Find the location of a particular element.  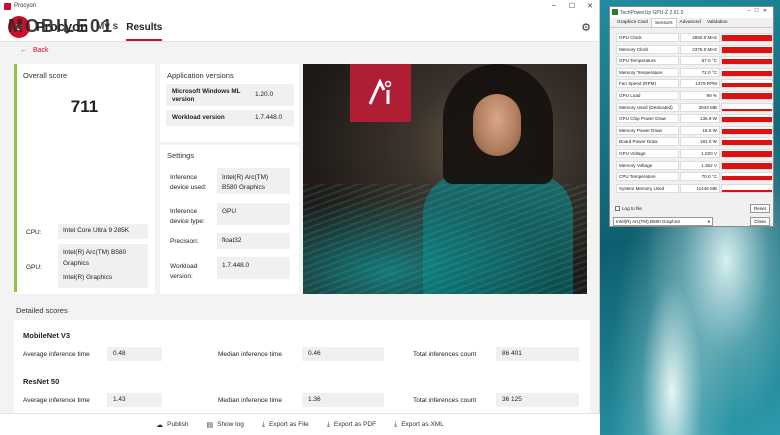

sensor-row: System Memory Used 11446 MB is located at coordinates (695, 188).